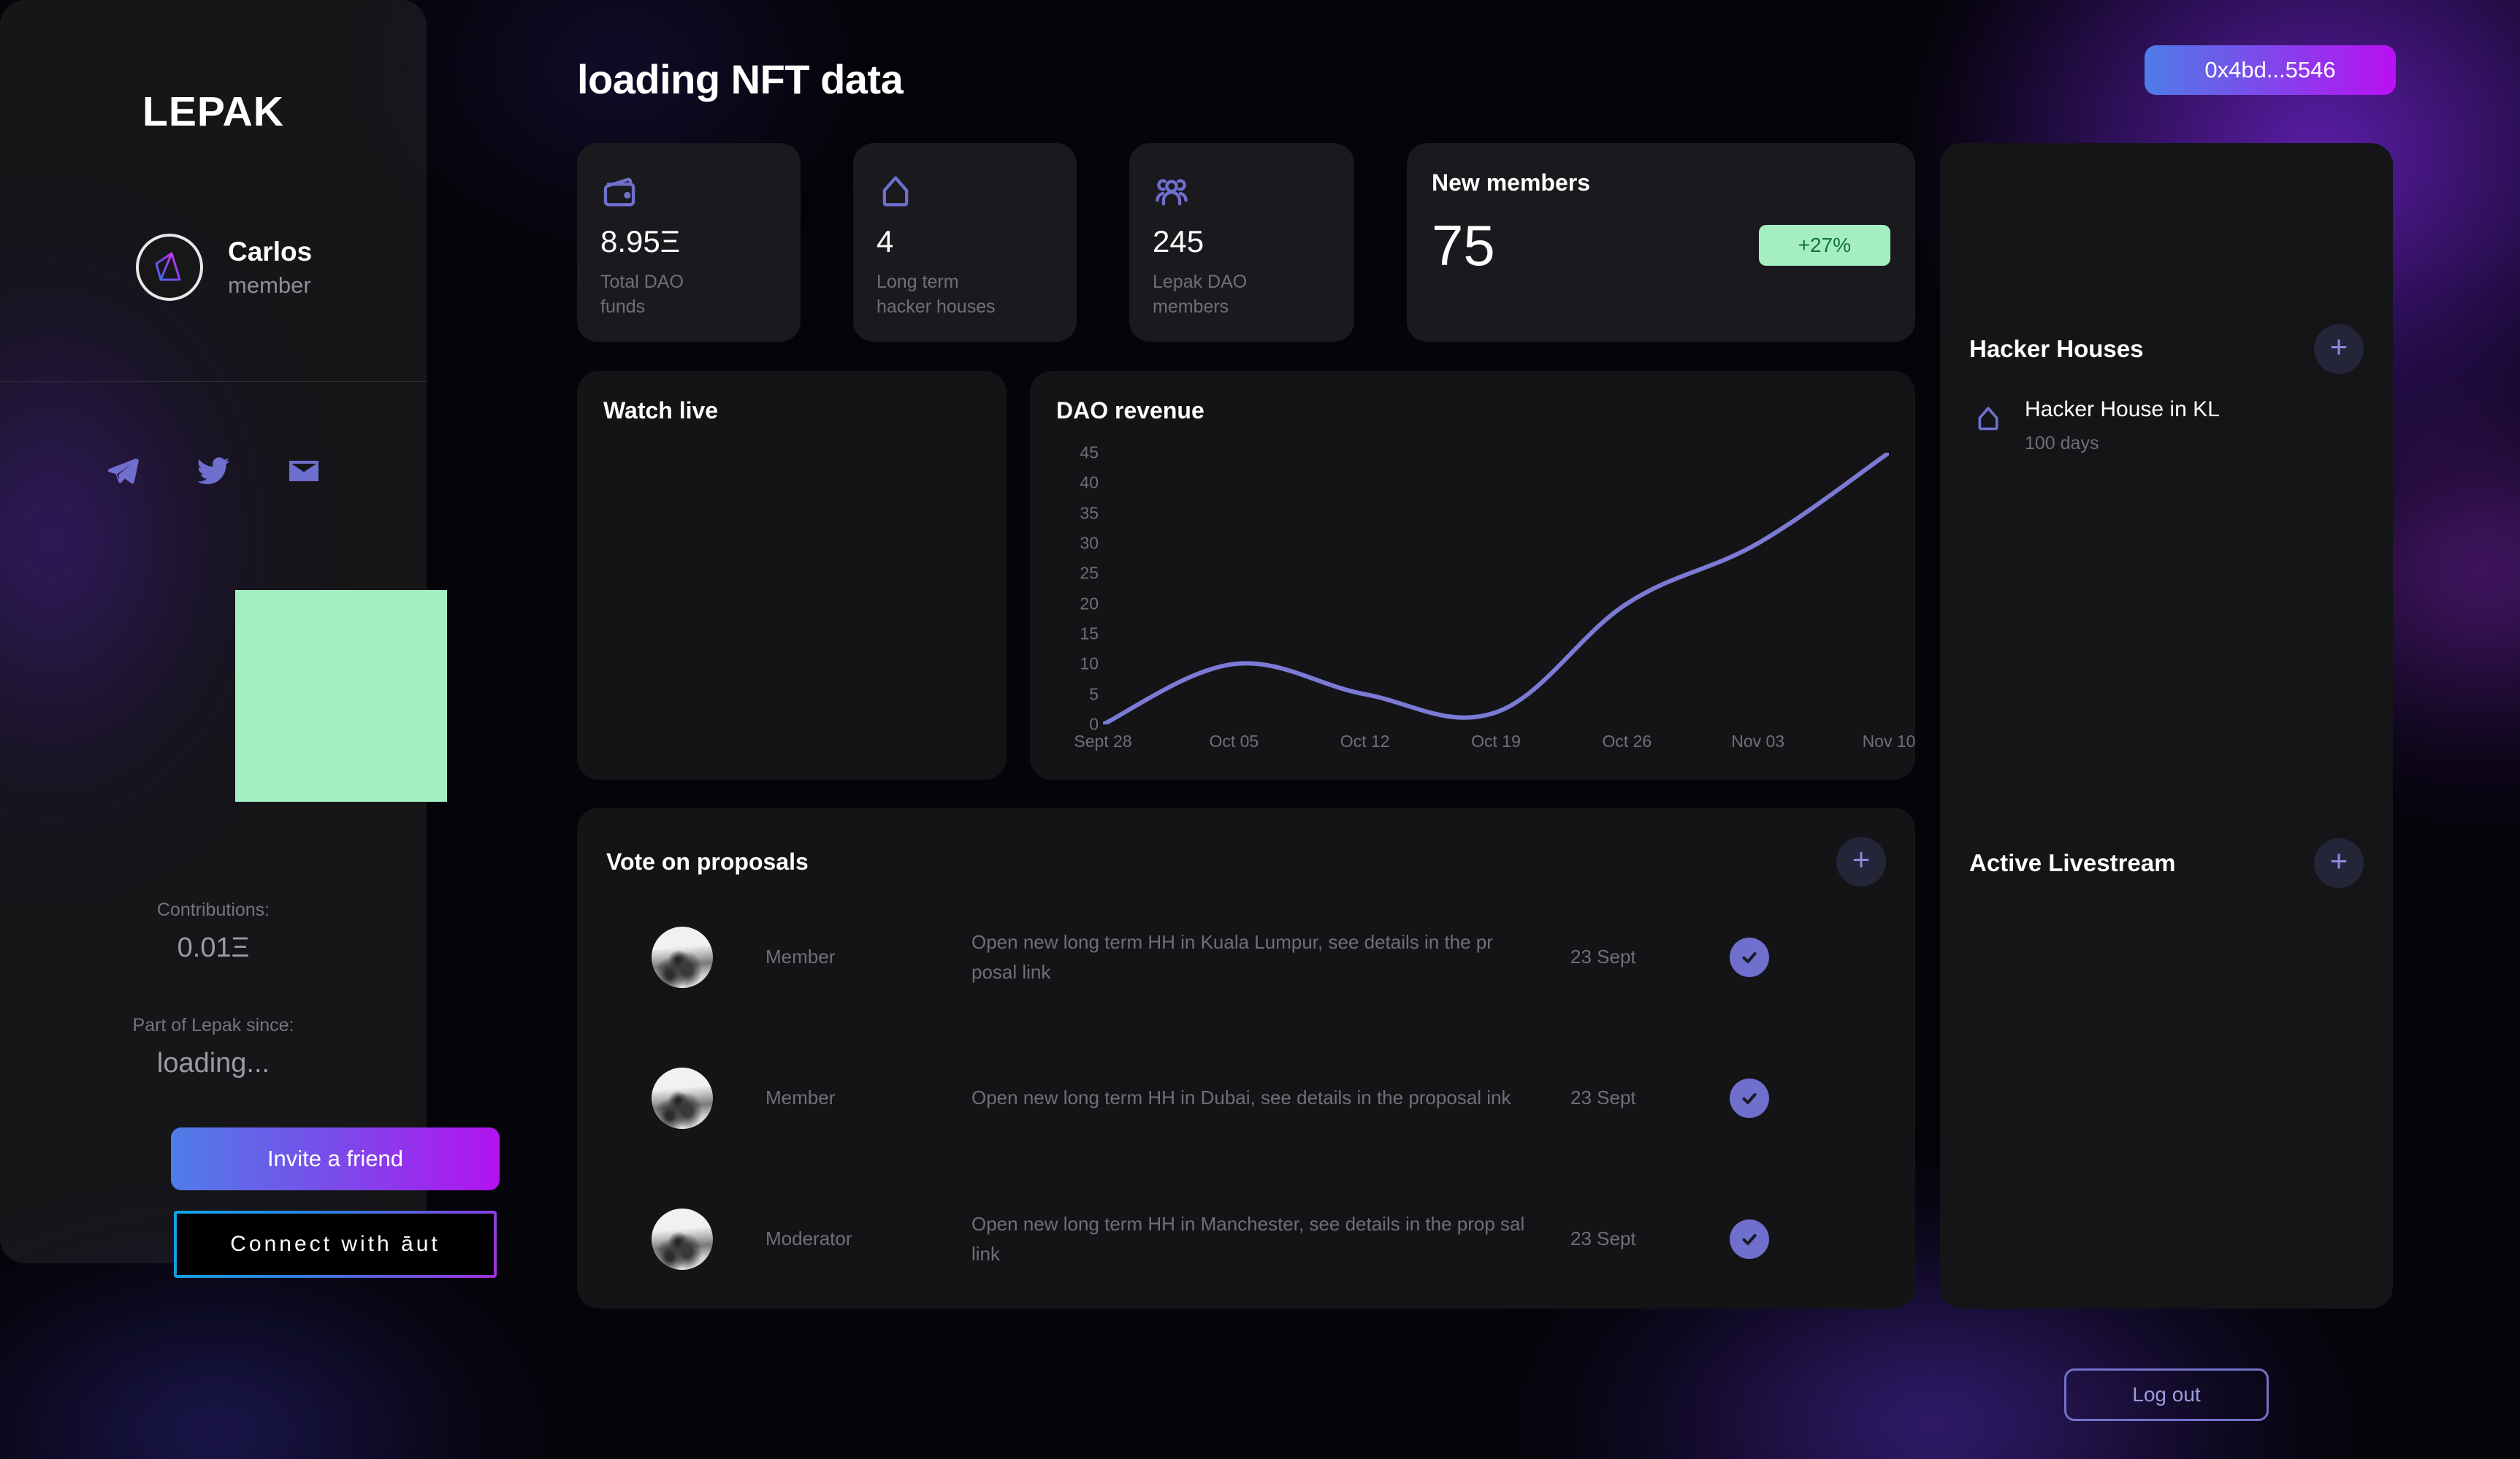 The image size is (2520, 1459). Describe the element at coordinates (123, 471) in the screenshot. I see `telegram-icon` at that location.